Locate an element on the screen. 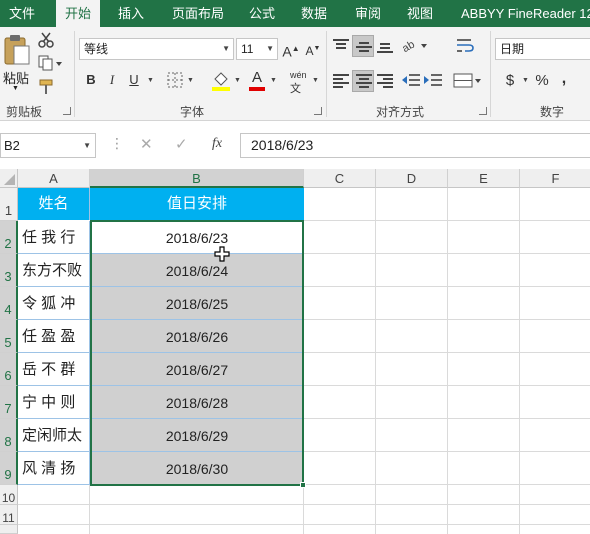  tab-page-layout: 页面布局 is located at coordinates (198, 13).